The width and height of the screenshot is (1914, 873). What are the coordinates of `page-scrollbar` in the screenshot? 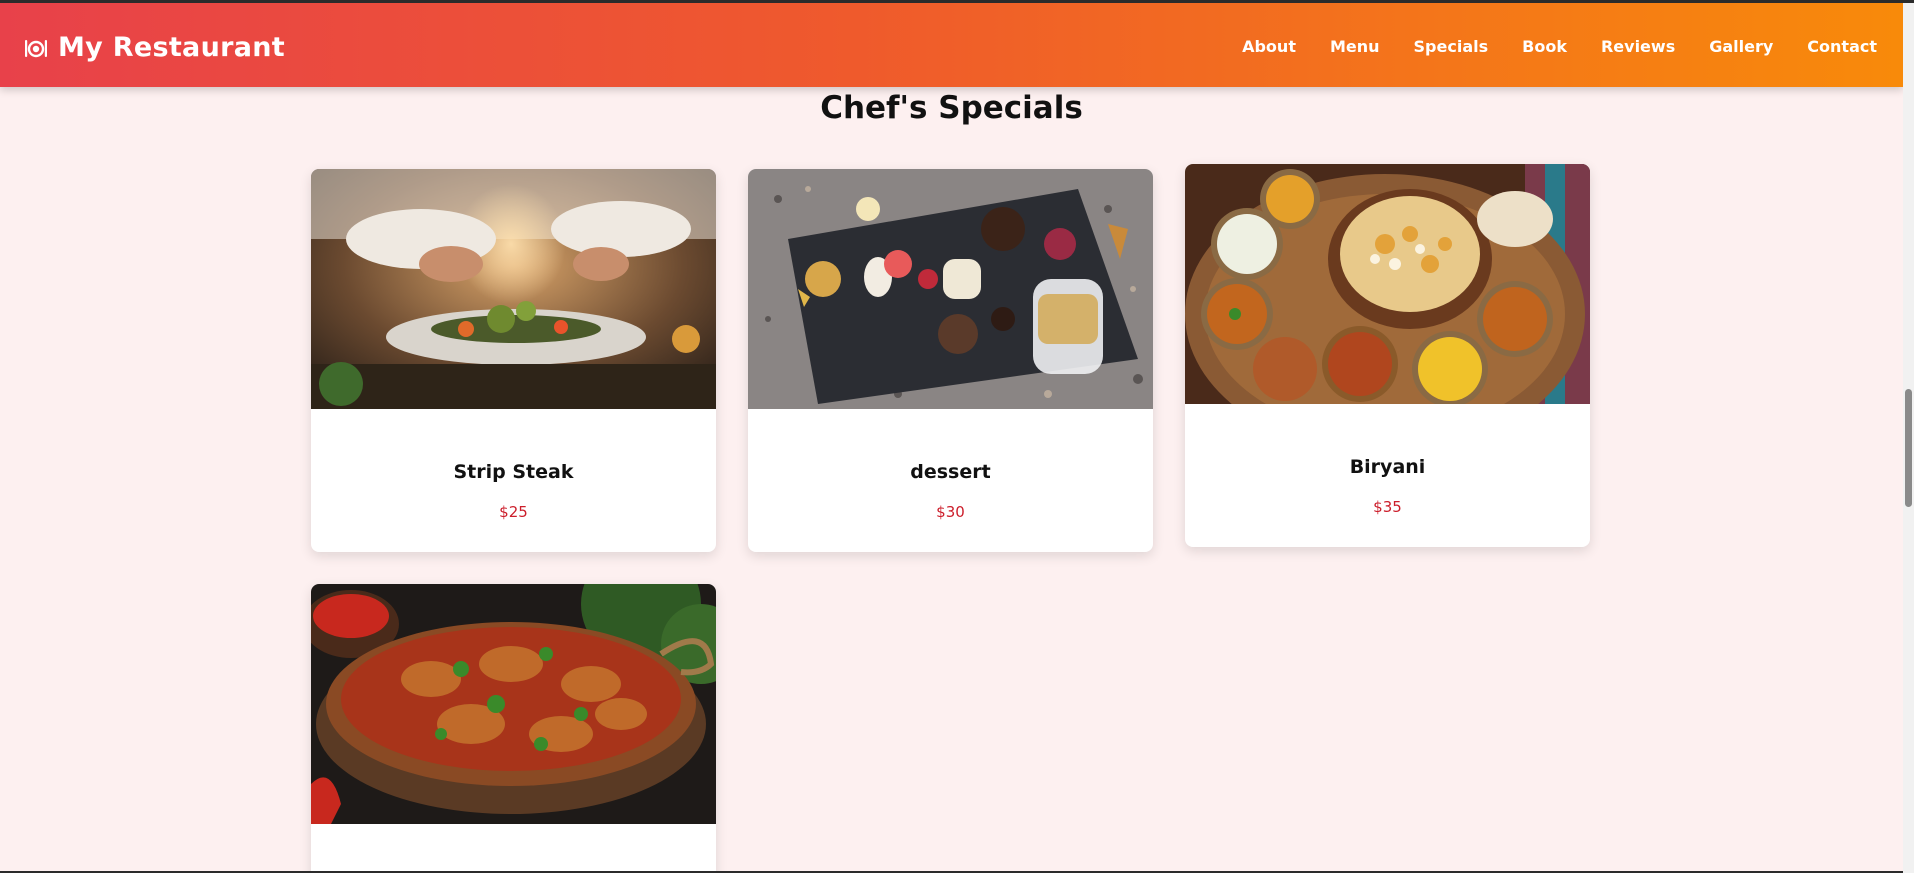 It's located at (1908, 438).